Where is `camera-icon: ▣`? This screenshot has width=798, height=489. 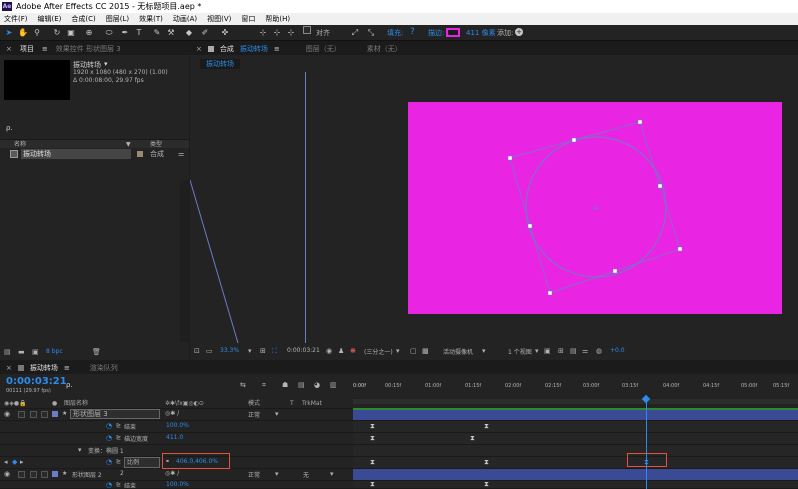
camera-icon: ▣ is located at coordinates (71, 33).